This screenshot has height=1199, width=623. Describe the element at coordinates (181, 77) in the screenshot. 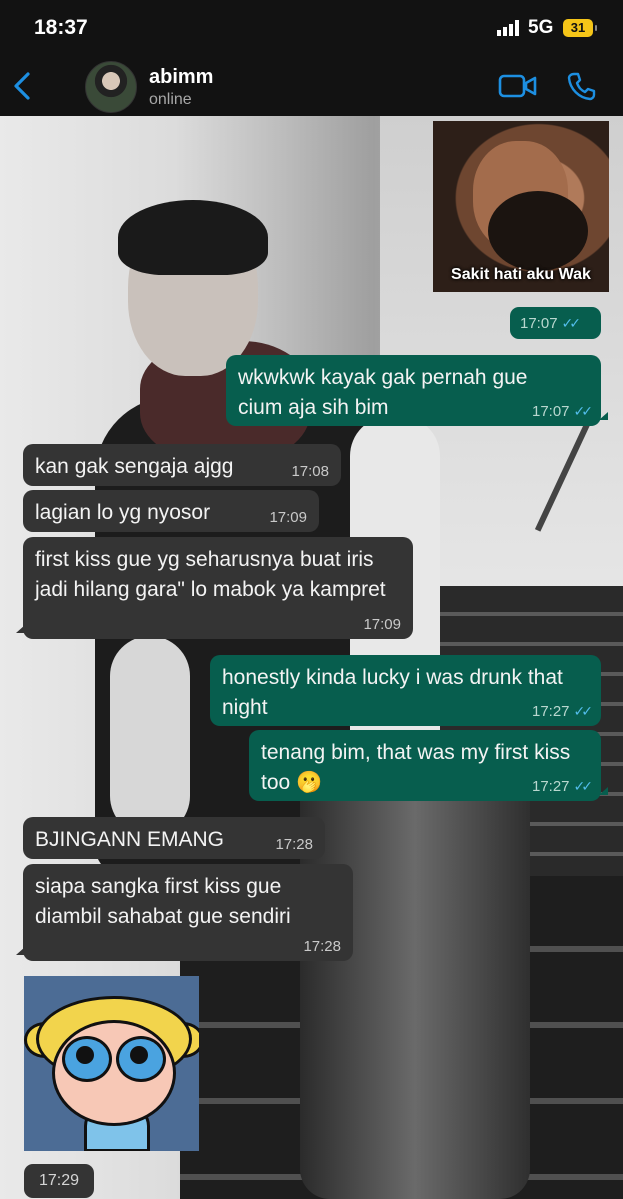

I see `contact-name: abimm` at that location.